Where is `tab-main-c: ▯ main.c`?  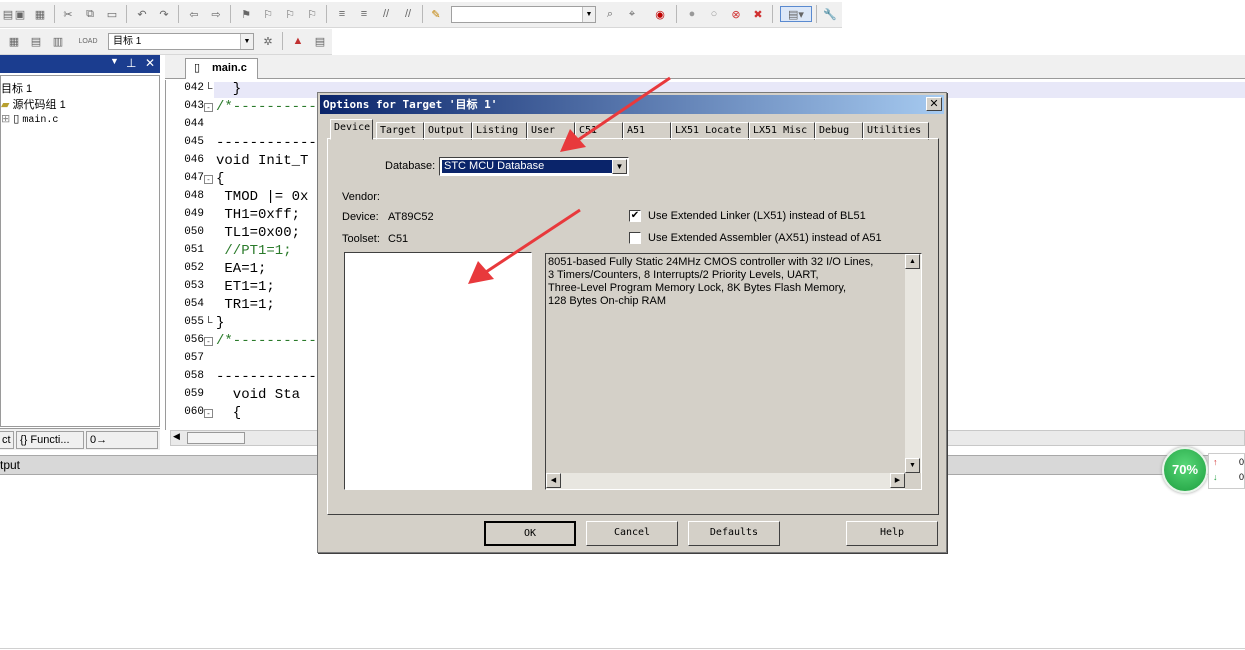
tab-main-c: ▯ main.c is located at coordinates (221, 68).